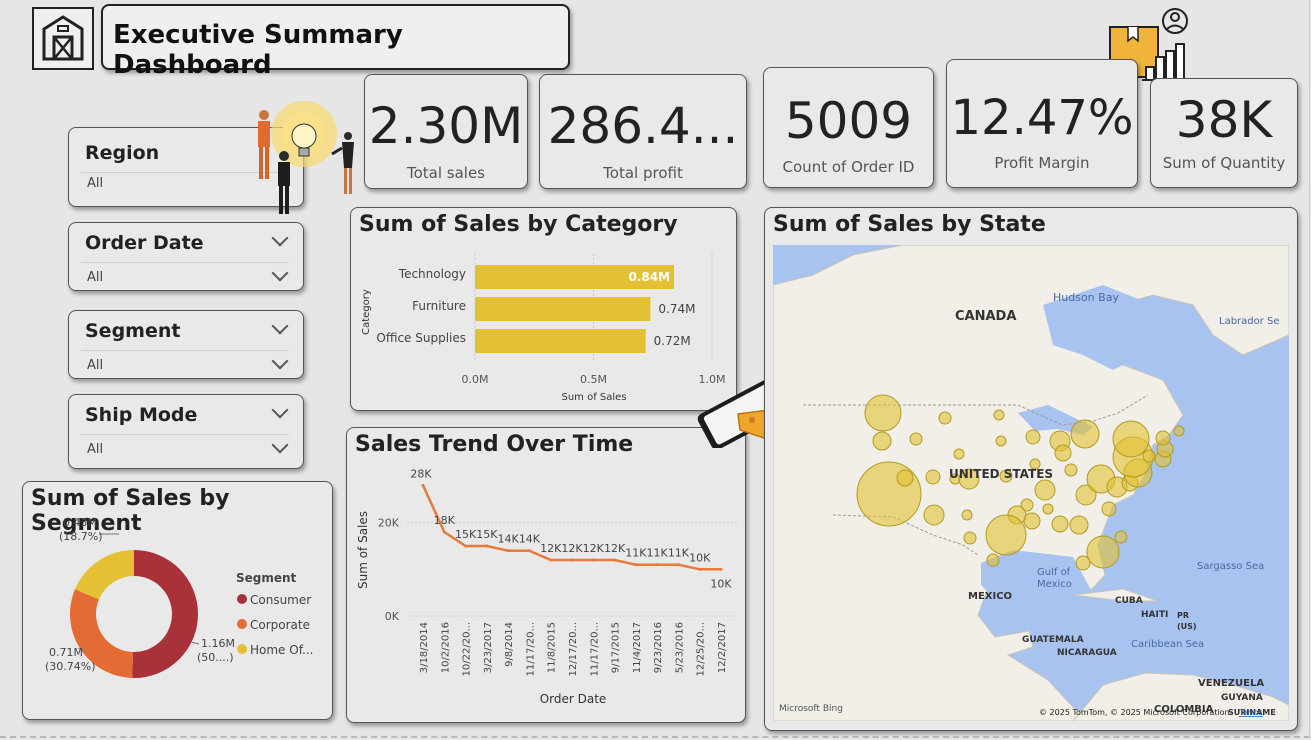 Image resolution: width=1311 pixels, height=740 pixels. Describe the element at coordinates (593, 379) in the screenshot. I see `x-tick-label: 0.5M` at that location.